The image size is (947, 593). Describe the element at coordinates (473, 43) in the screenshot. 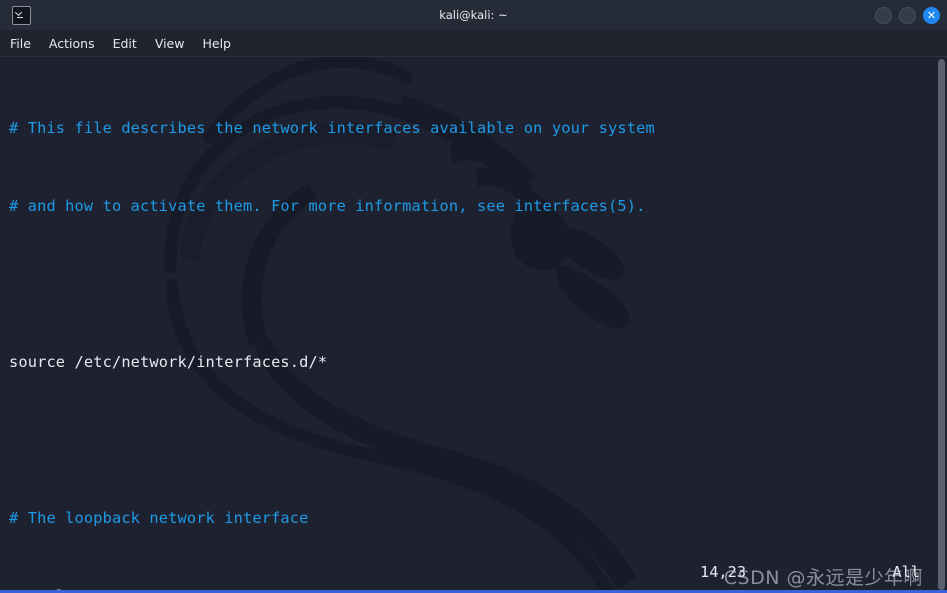

I see `menubar: File Actions Edit View Help` at that location.